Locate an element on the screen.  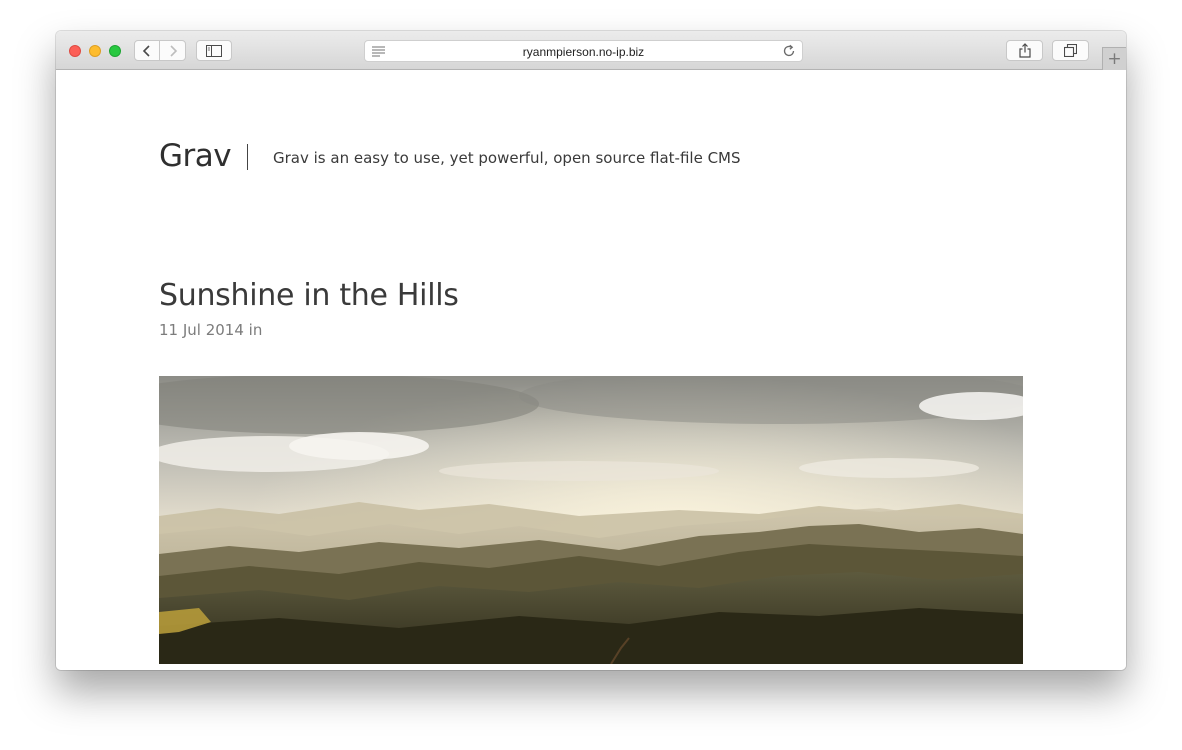
sidebar-icon is located at coordinates (214, 50).